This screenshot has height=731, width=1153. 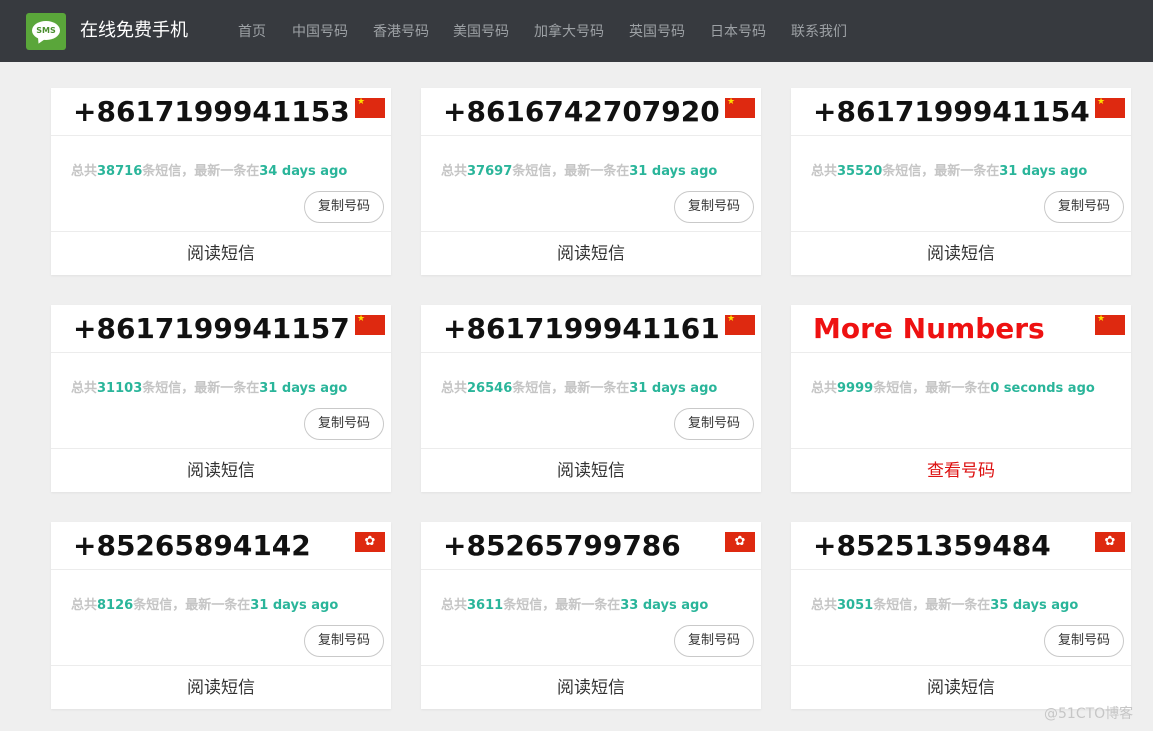 I want to click on phone-number: +8616742707920, so click(x=581, y=112).